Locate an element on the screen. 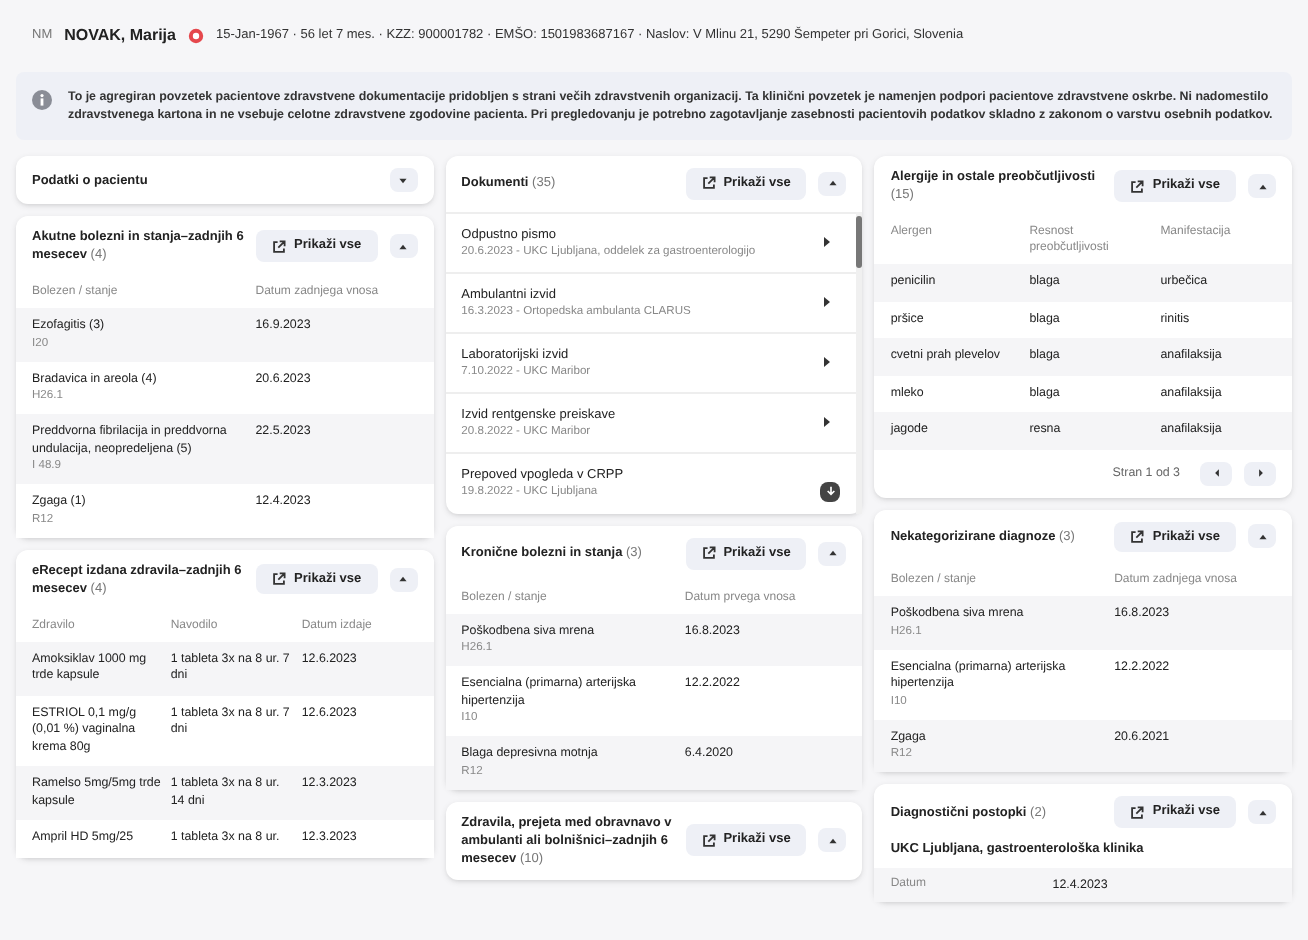 This screenshot has height=940, width=1308. arrow-down-icon is located at coordinates (830, 491).